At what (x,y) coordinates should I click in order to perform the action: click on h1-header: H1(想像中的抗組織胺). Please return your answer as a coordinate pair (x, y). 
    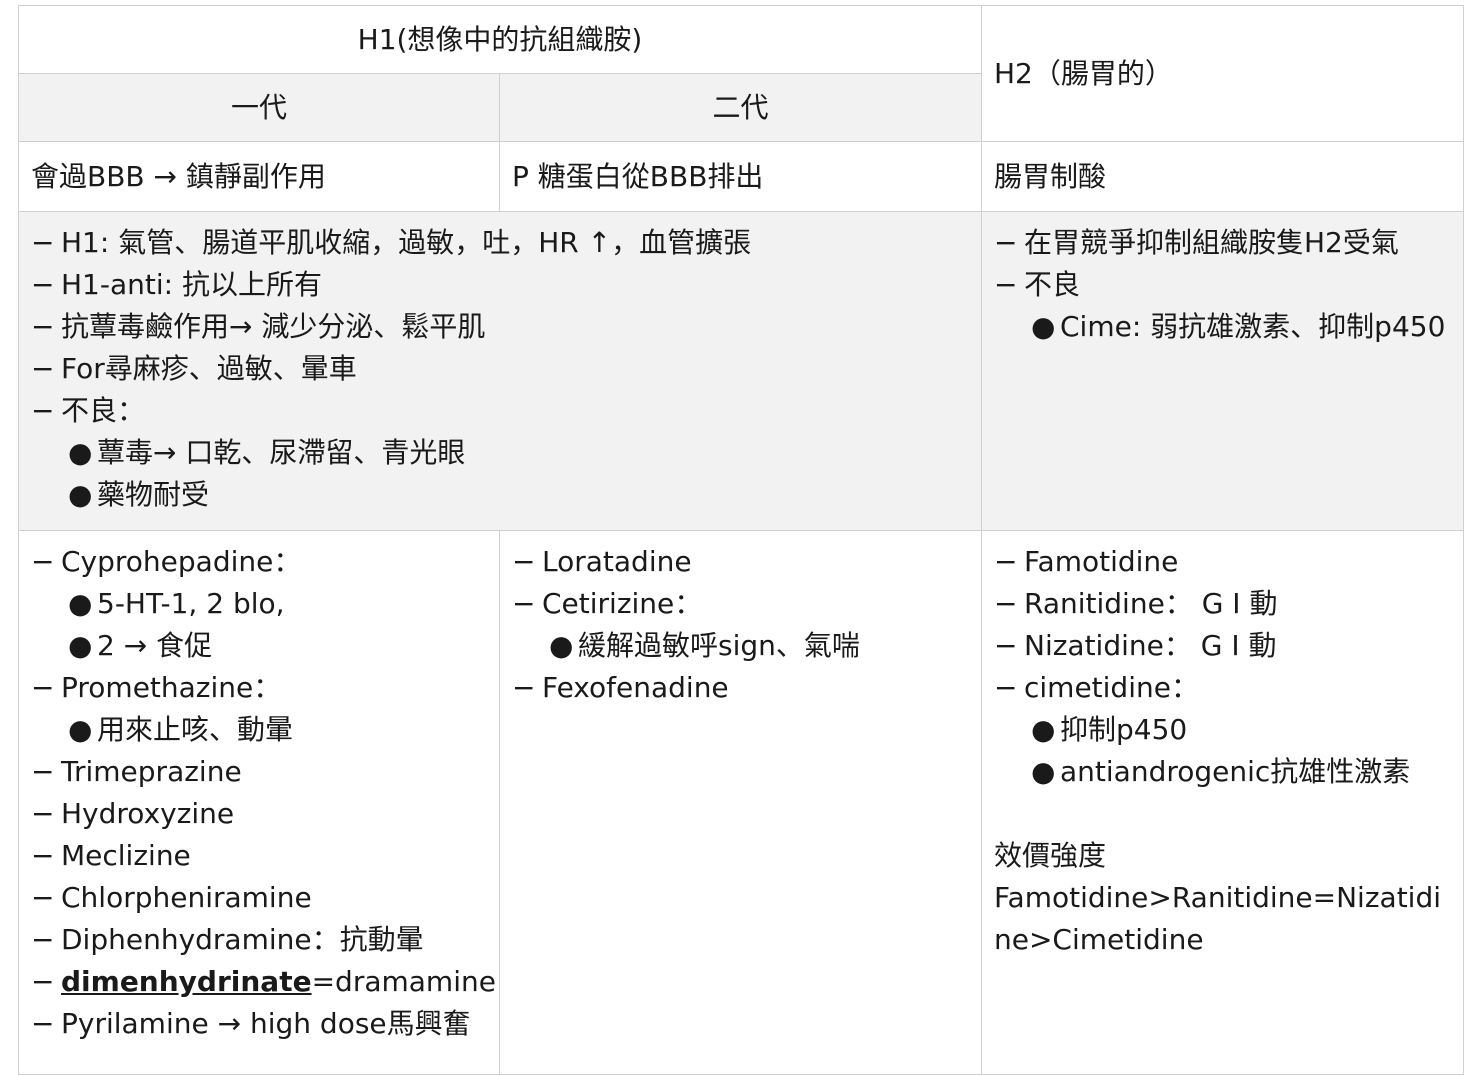
    Looking at the image, I should click on (500, 39).